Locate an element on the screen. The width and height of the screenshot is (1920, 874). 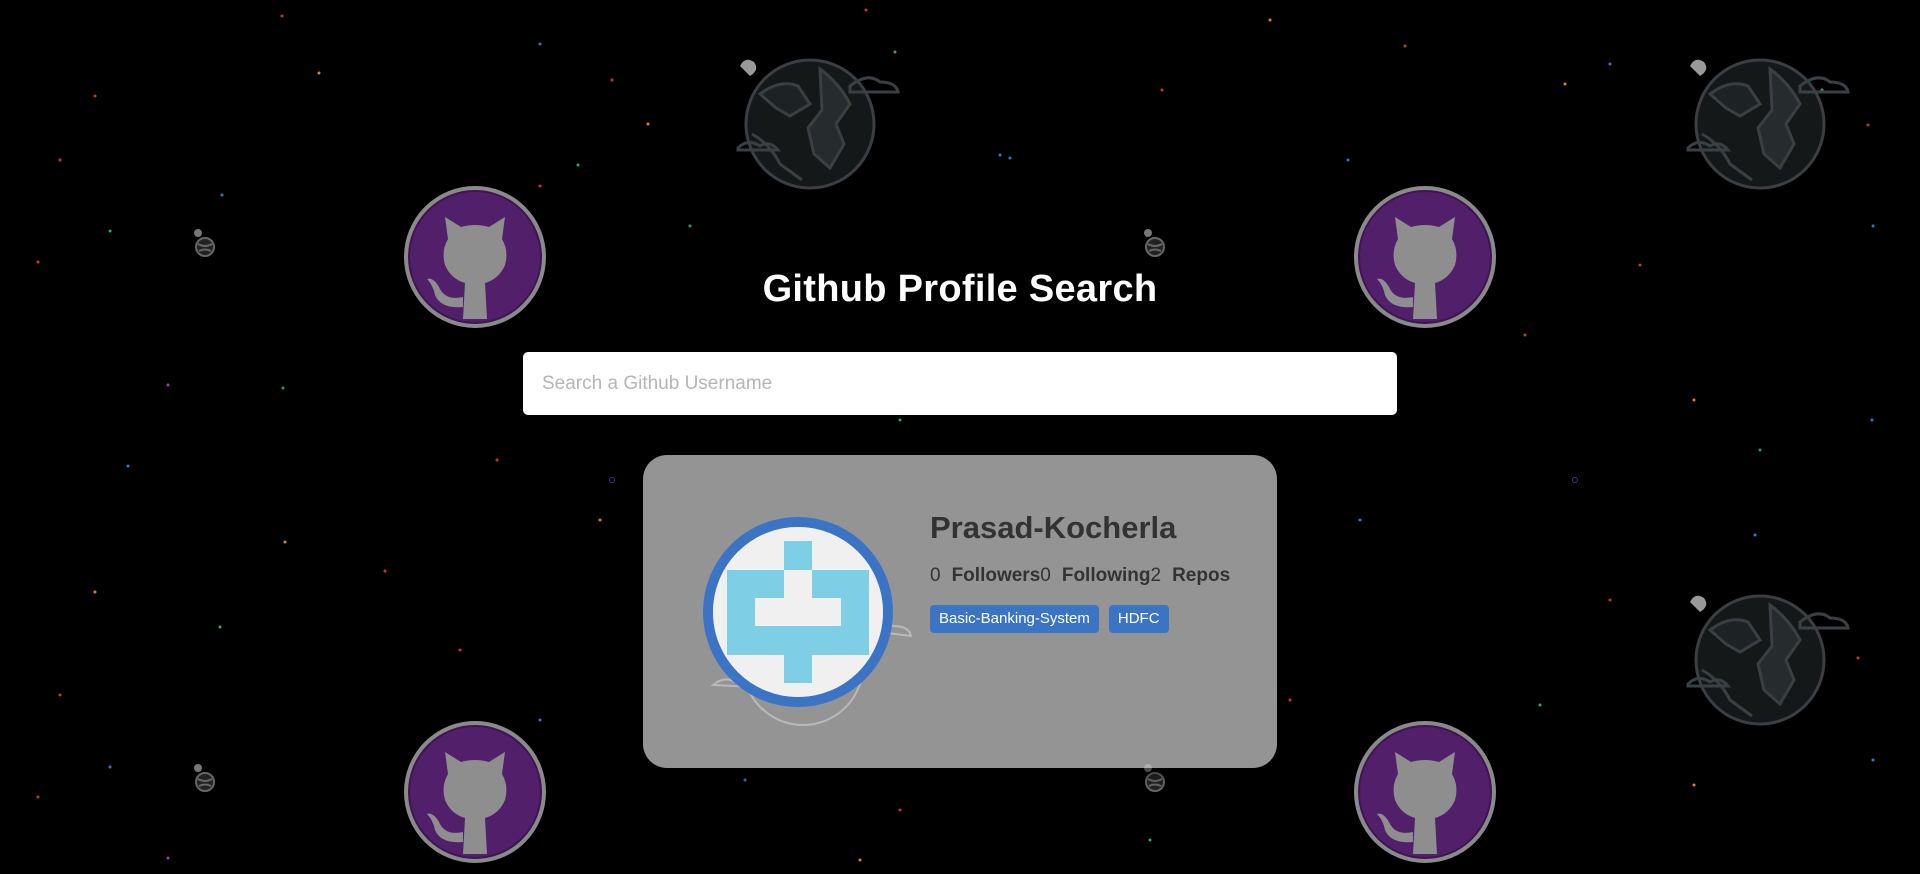
identicon-icon is located at coordinates (798, 612).